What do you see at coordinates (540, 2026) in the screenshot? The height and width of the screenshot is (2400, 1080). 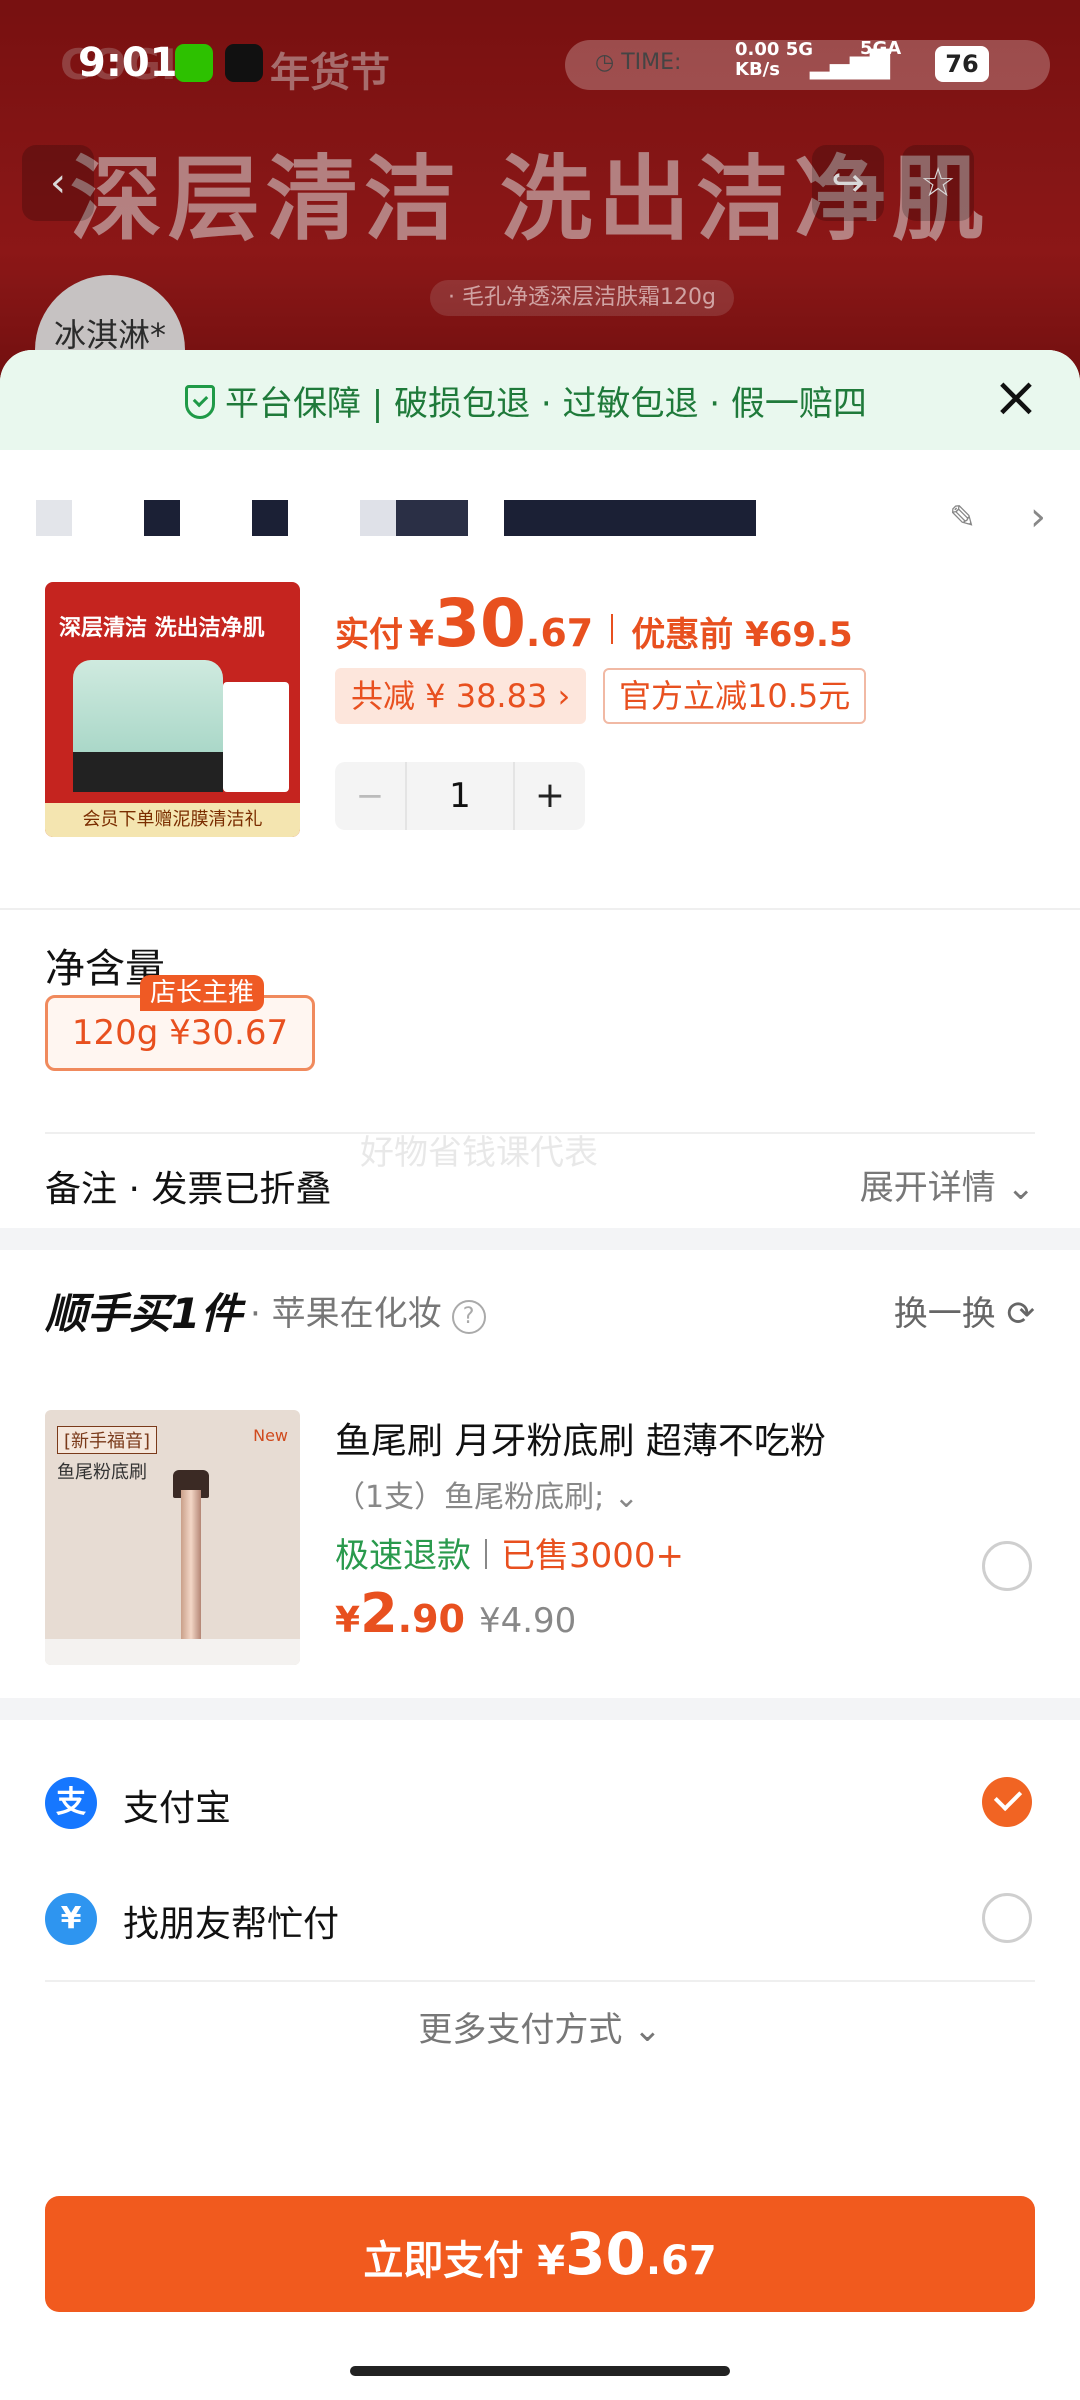 I see `more-payment-methods: 更多支付方式 ⌄` at bounding box center [540, 2026].